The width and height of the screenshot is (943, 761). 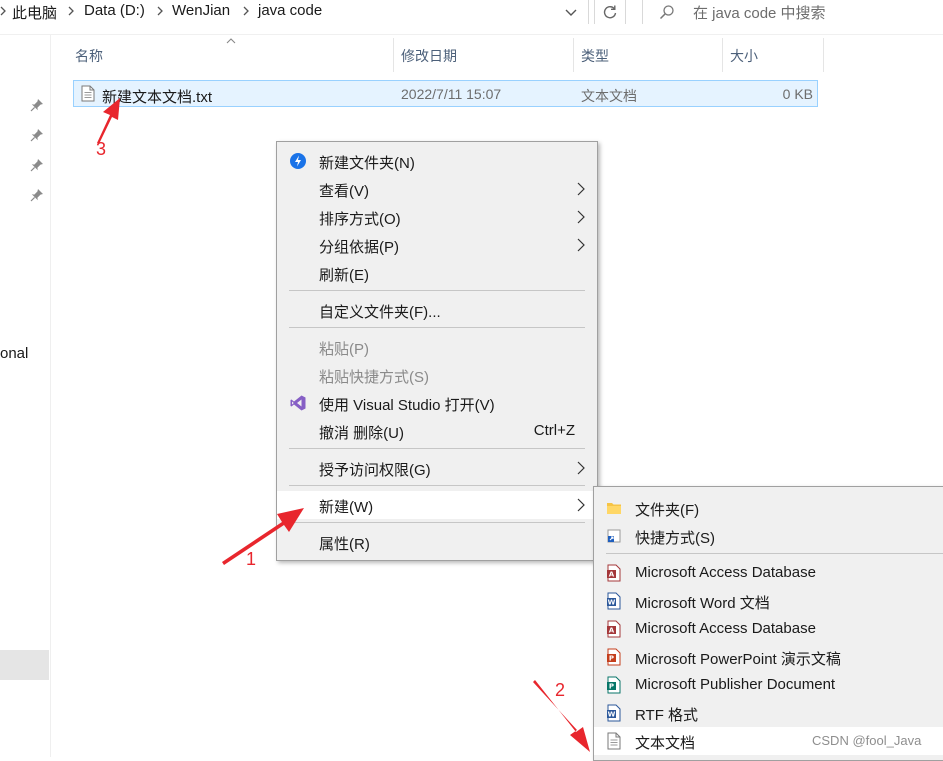 I want to click on annotation-step-3: 3, so click(x=101, y=149).